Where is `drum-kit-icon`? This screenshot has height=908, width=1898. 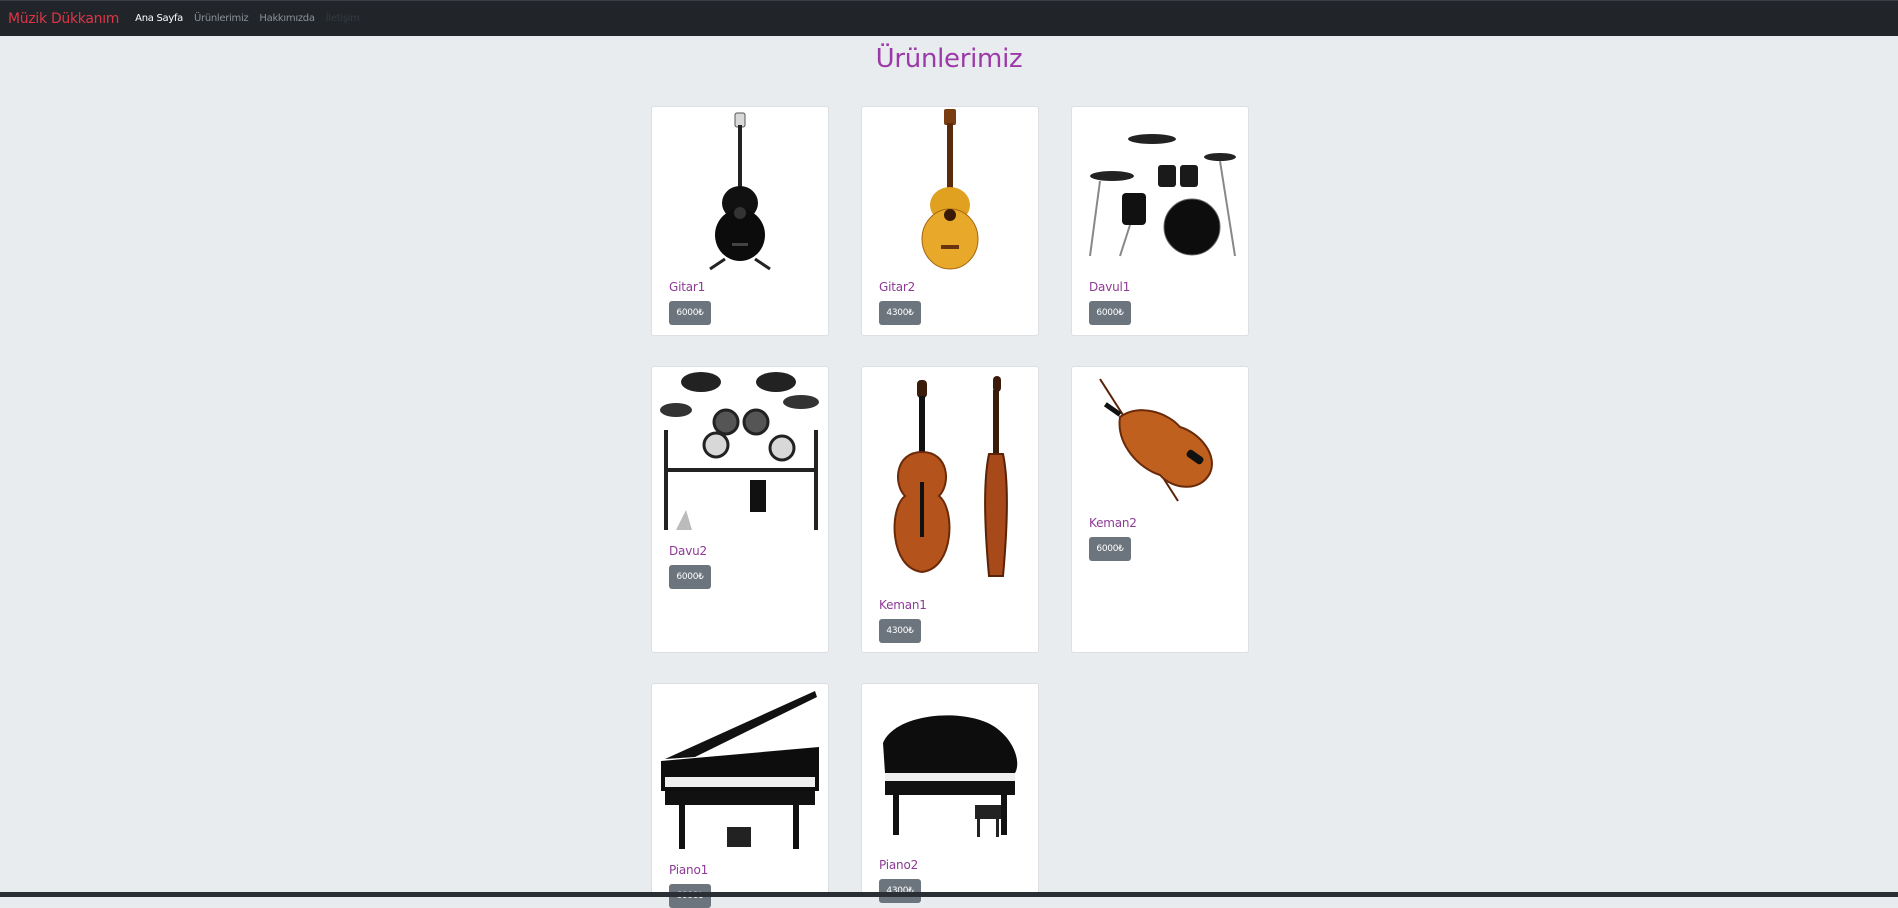 drum-kit-icon is located at coordinates (1162, 195).